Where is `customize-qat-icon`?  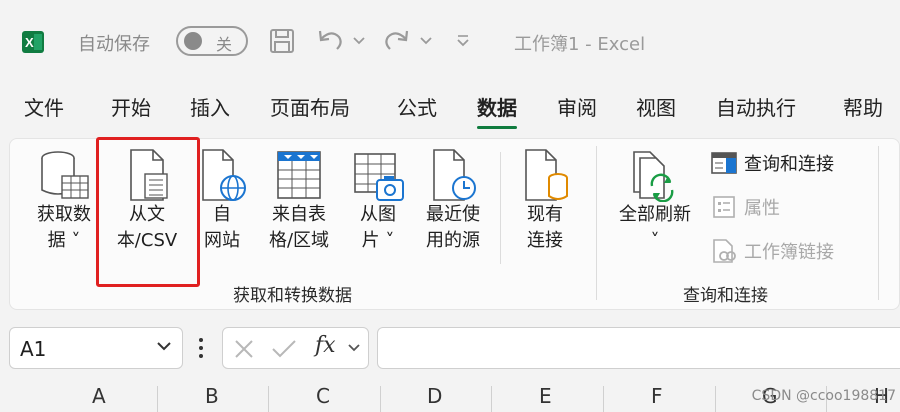 customize-qat-icon is located at coordinates (463, 40).